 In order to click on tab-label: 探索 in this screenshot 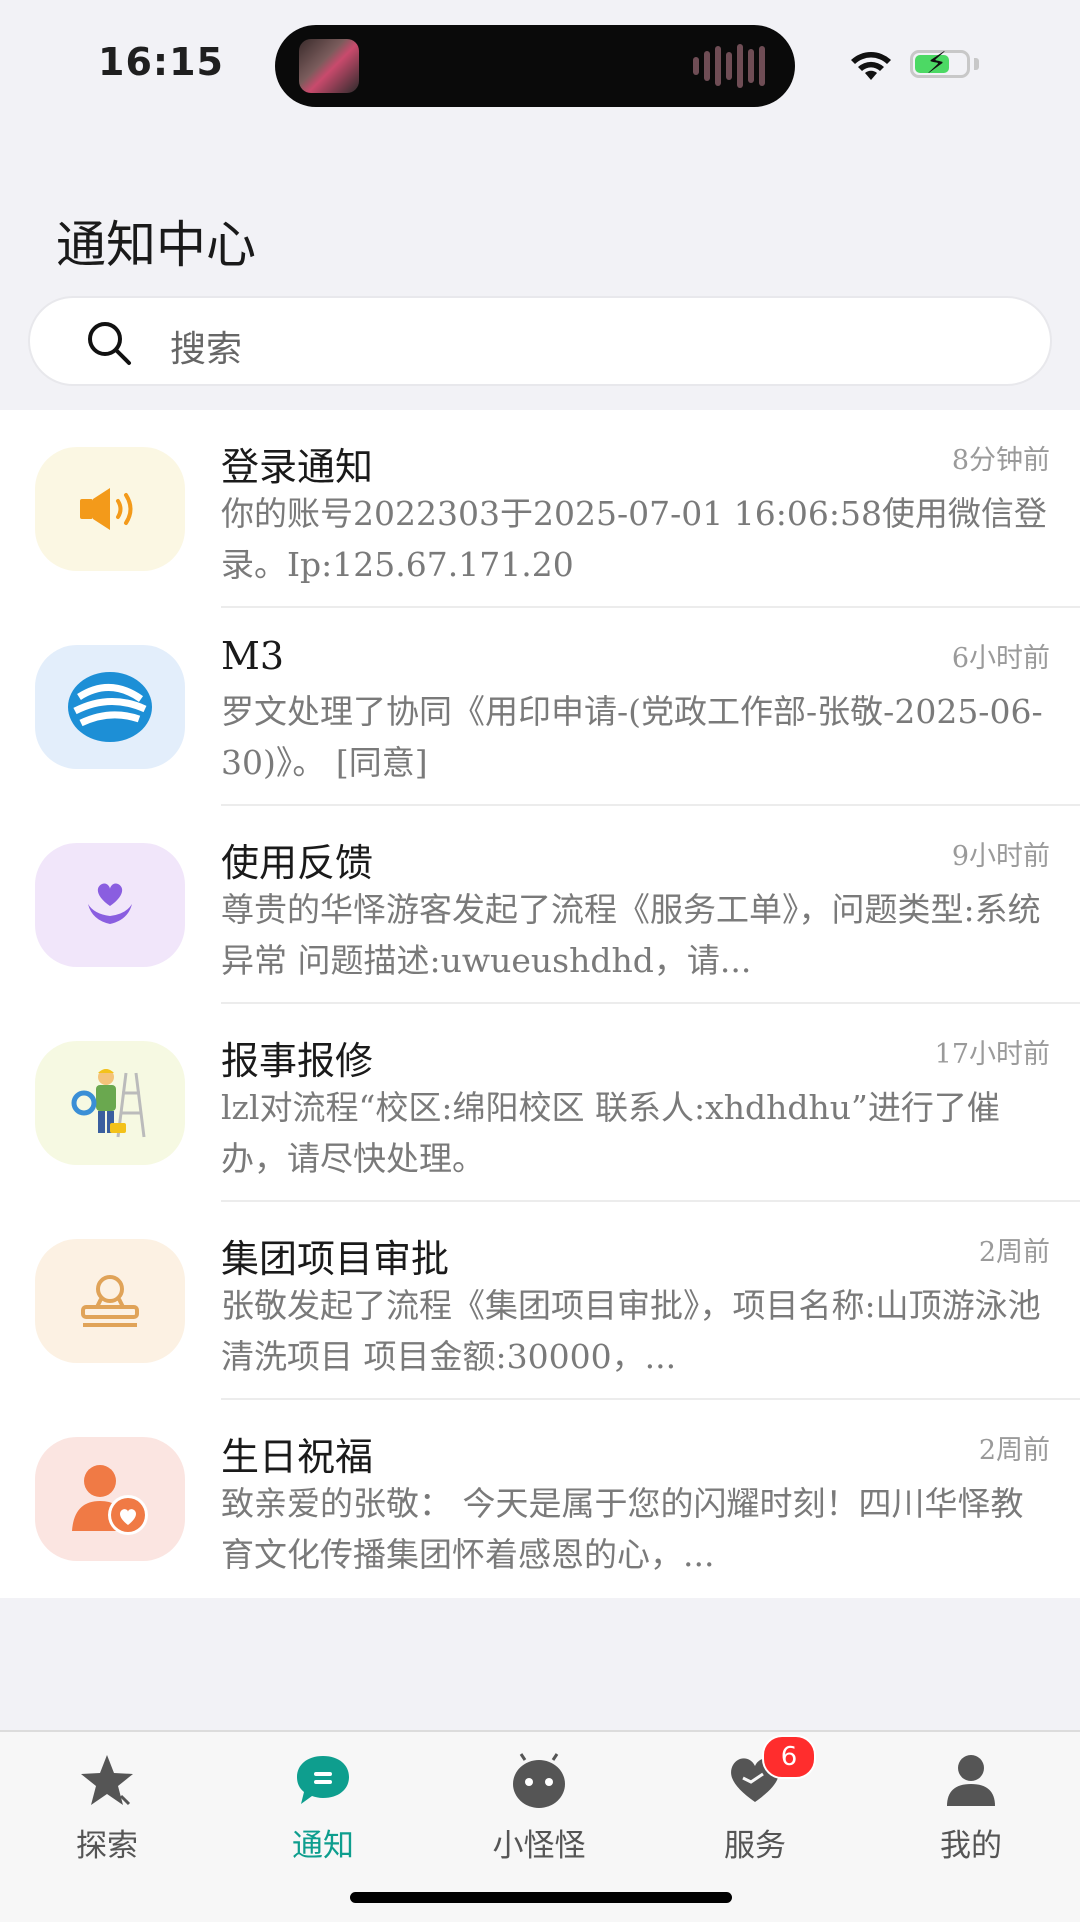, I will do `click(107, 1846)`.